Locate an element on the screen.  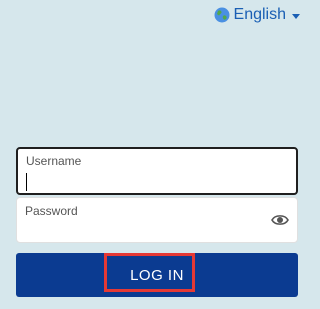
text-cursor is located at coordinates (26, 182).